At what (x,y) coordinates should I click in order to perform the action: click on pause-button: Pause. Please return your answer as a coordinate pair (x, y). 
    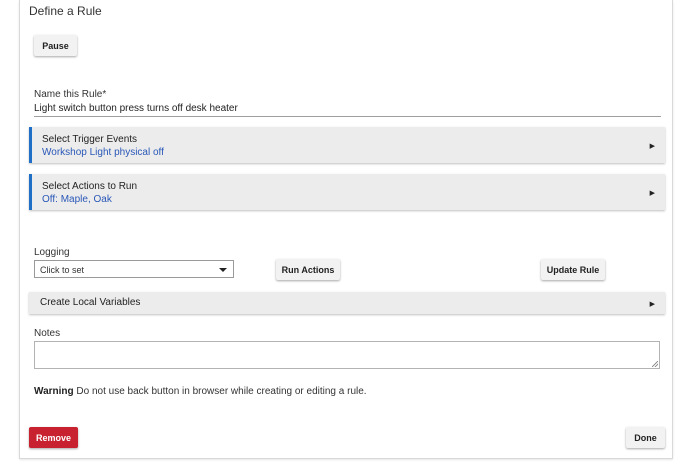
    Looking at the image, I should click on (55, 45).